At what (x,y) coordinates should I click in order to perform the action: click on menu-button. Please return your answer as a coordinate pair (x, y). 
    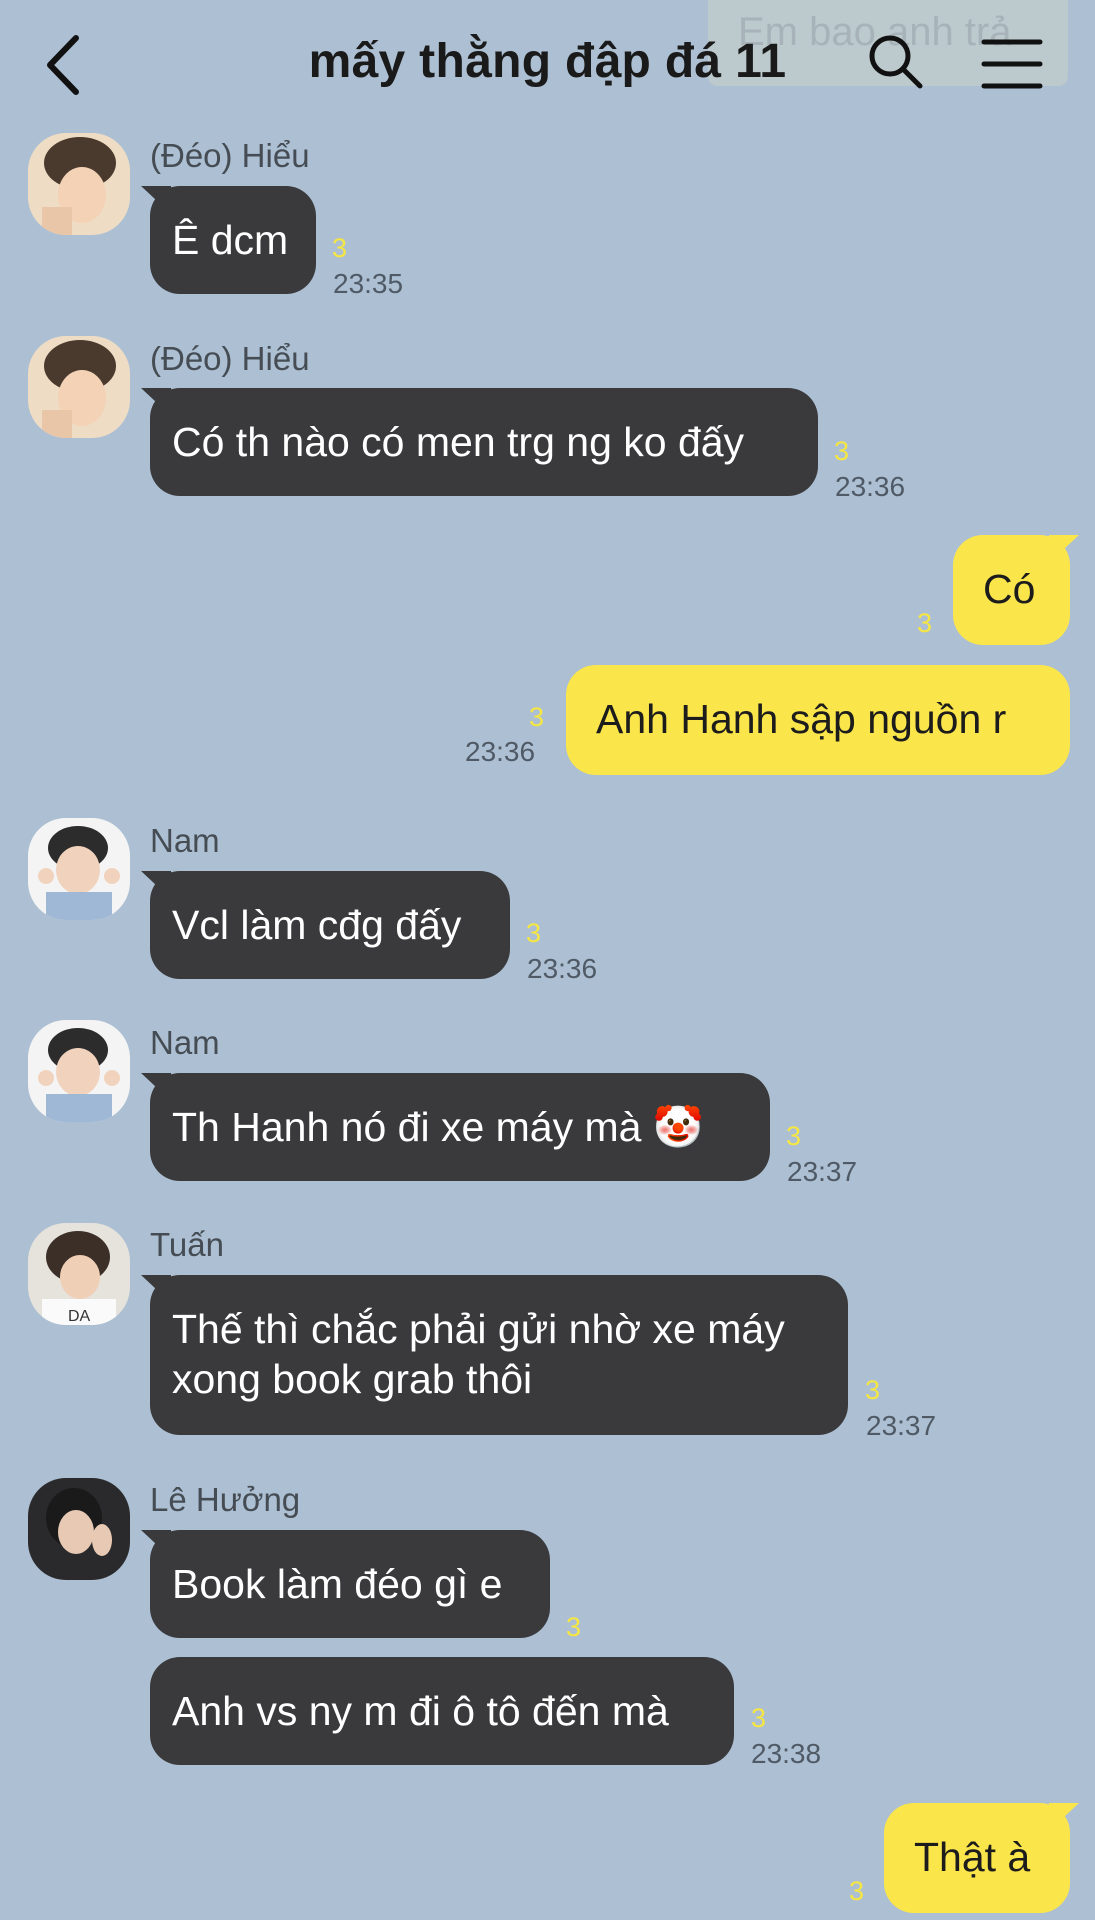
    Looking at the image, I should click on (1012, 64).